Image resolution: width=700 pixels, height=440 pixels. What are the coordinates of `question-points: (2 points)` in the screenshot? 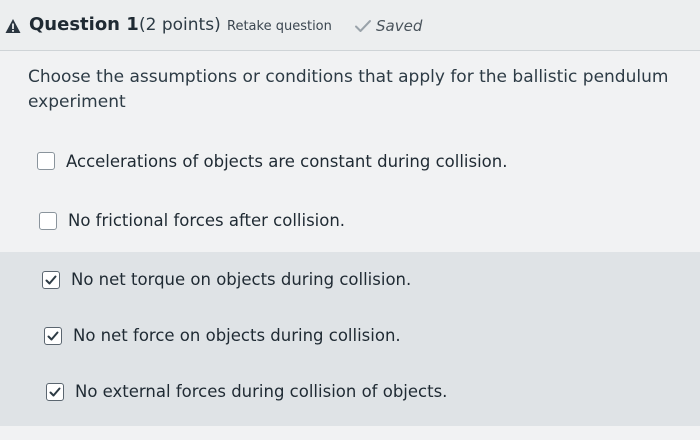 It's located at (180, 25).